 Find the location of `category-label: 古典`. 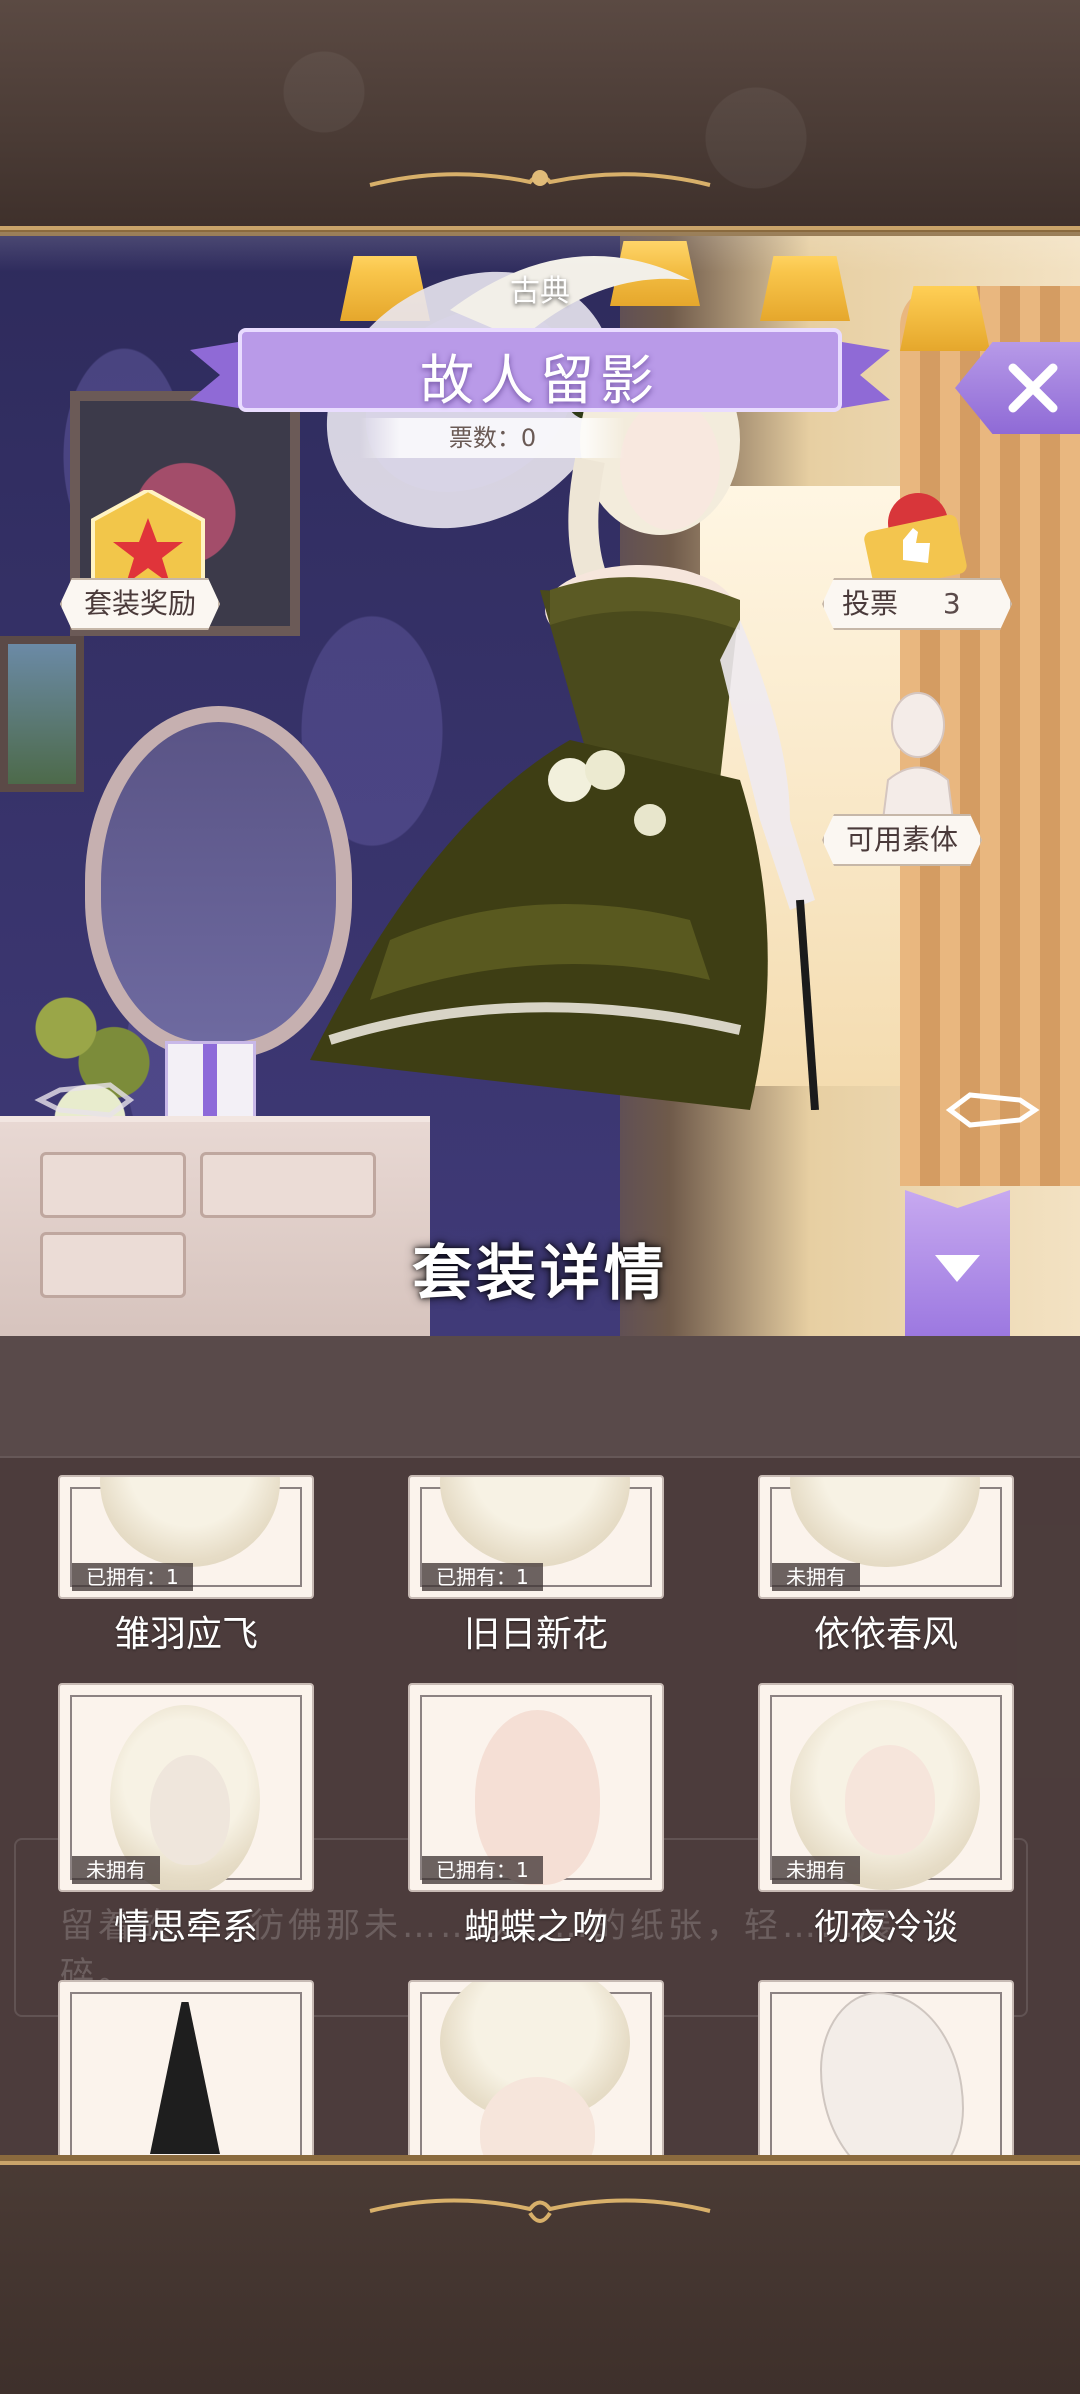

category-label: 古典 is located at coordinates (540, 291).